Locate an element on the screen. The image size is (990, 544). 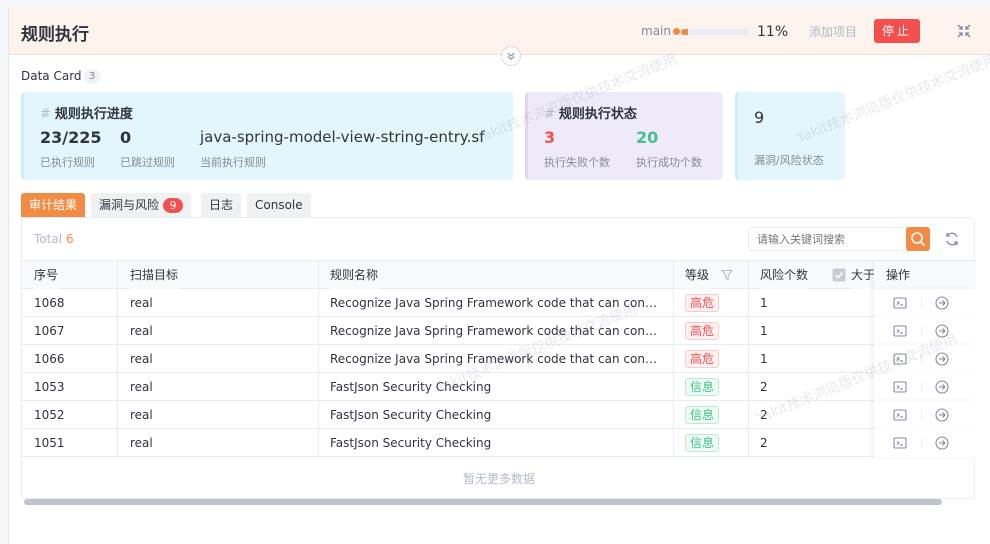
data-card-count: 3 is located at coordinates (92, 76).